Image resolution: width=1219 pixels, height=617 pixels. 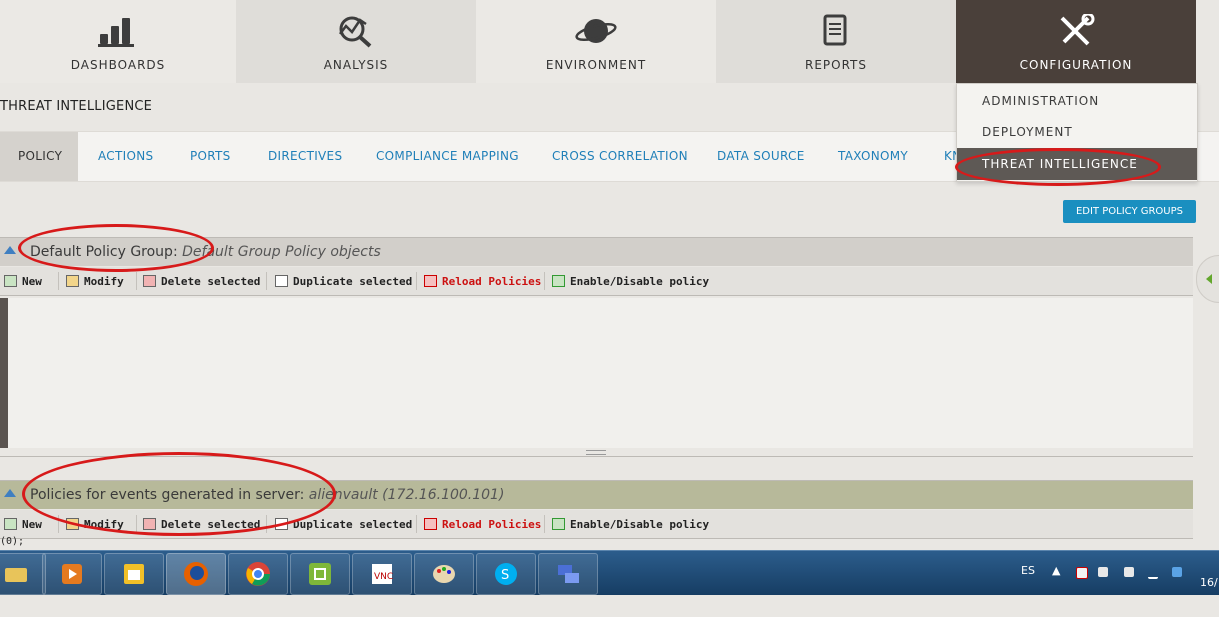 What do you see at coordinates (196, 574) in the screenshot?
I see `taskbar-firefox-icon` at bounding box center [196, 574].